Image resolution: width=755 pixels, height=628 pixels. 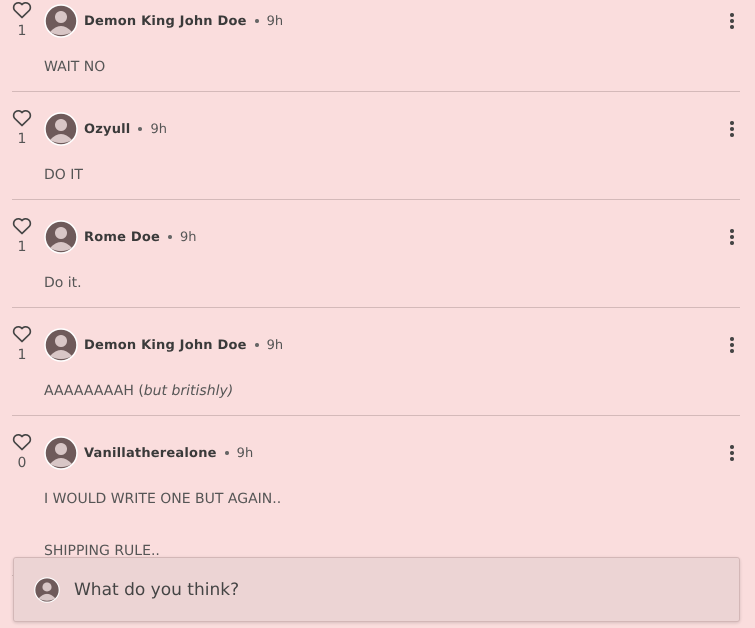 I want to click on author-name: Rome Doe, so click(x=122, y=237).